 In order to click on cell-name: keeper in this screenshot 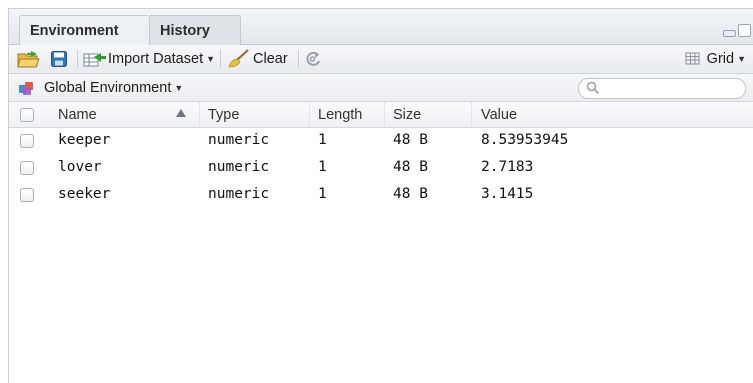, I will do `click(84, 140)`.